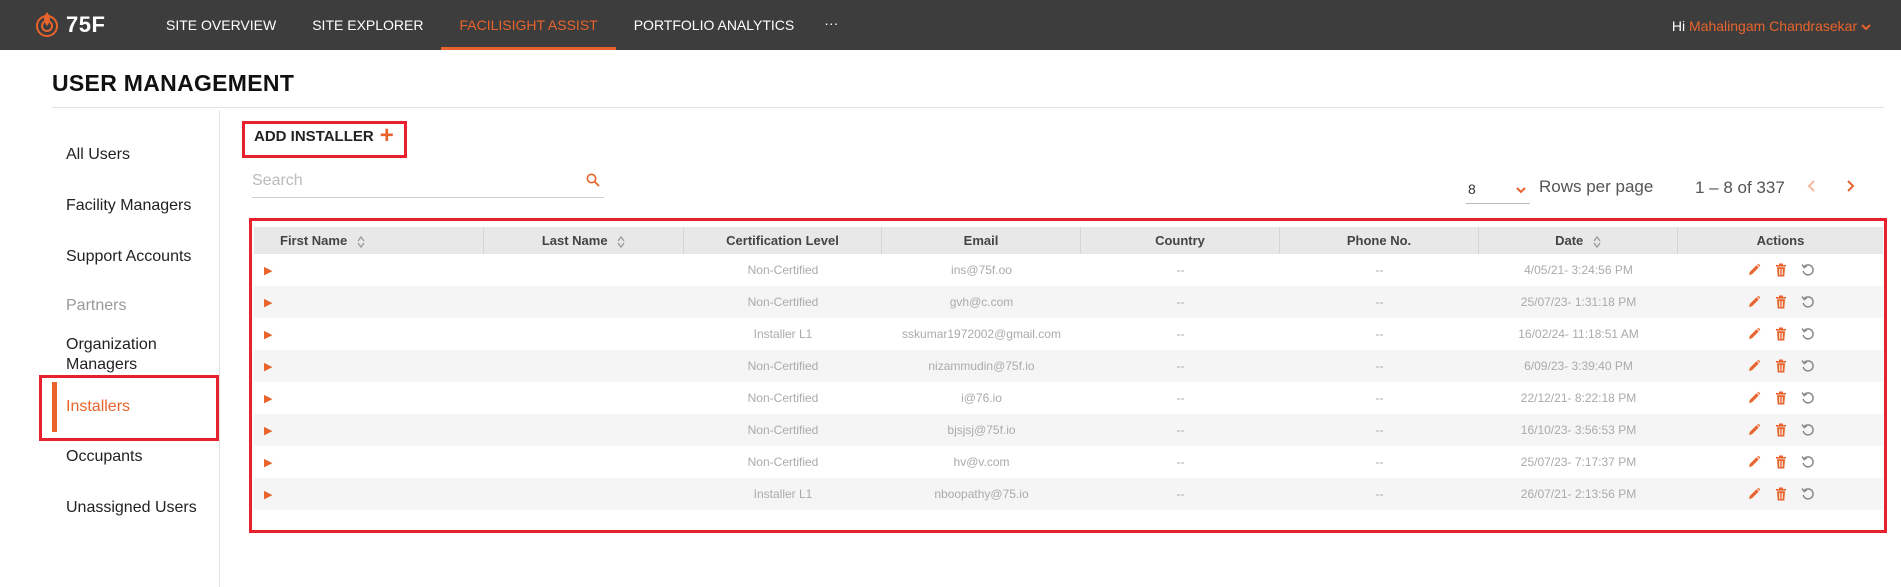  Describe the element at coordinates (367, 25) in the screenshot. I see `nav-site-explorer: SITE EXPLORER` at that location.